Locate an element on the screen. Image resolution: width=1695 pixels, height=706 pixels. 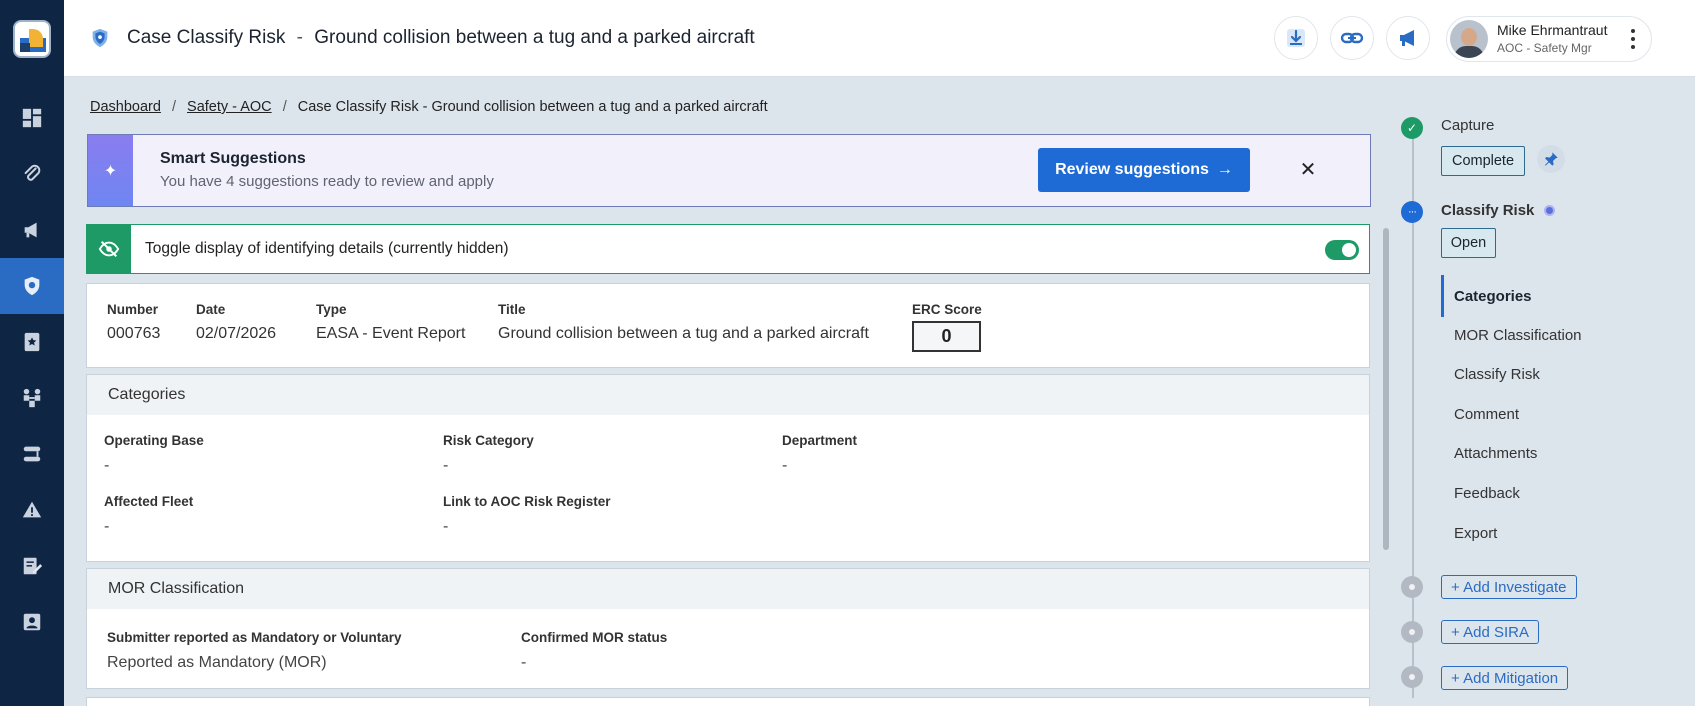
user-role: AOC - Safety Mgr is located at coordinates (1544, 48).